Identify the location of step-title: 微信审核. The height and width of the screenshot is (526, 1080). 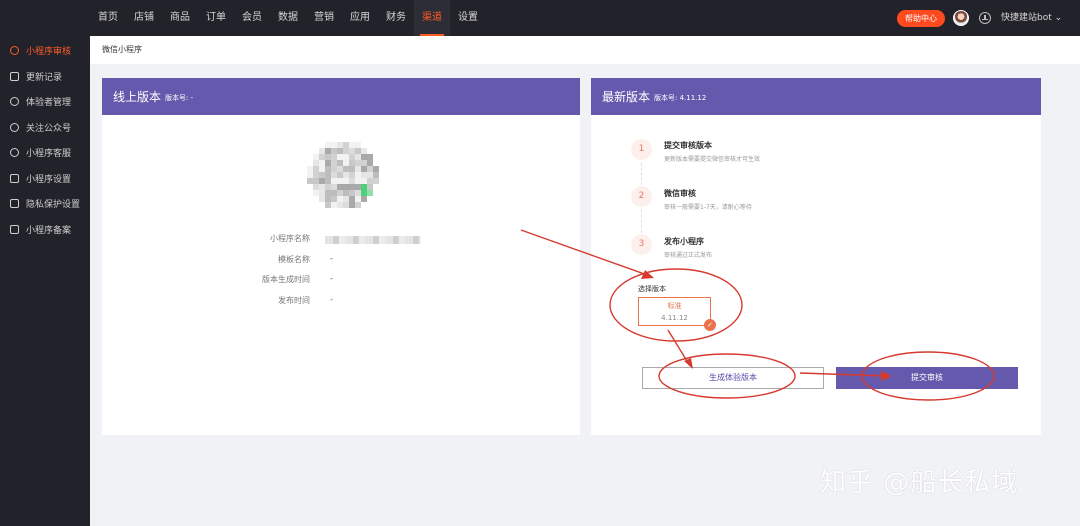
(680, 193).